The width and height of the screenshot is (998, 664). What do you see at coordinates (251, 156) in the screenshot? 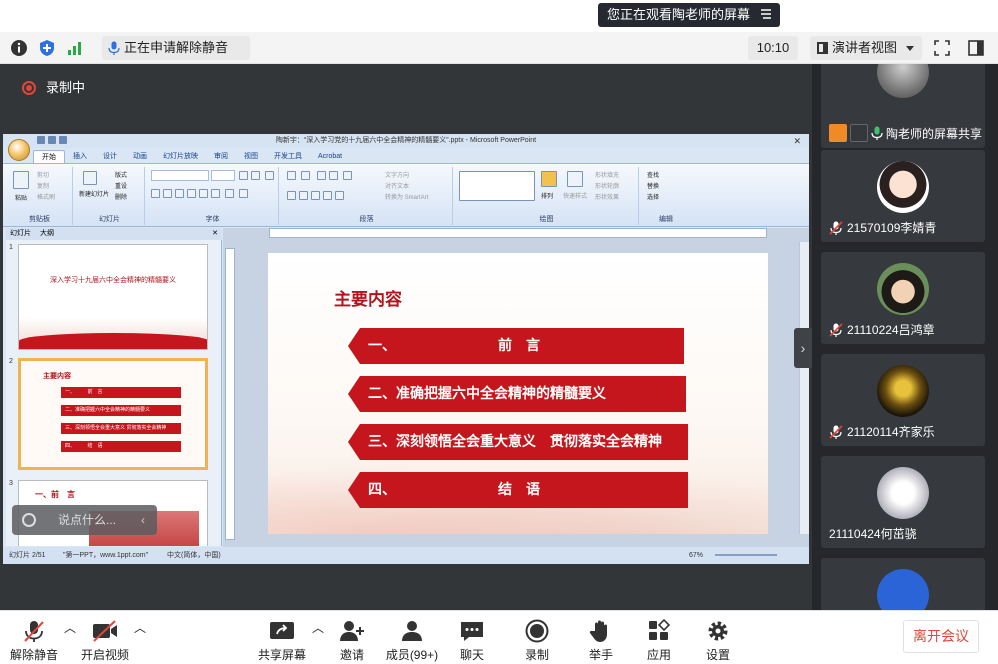
I see `tab-view: 视图` at bounding box center [251, 156].